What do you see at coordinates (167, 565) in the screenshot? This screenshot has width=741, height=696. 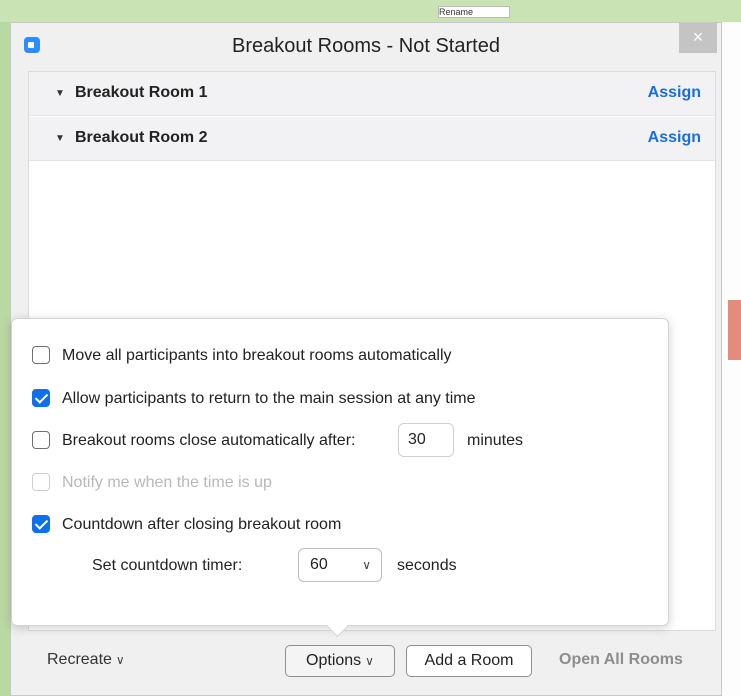 I see `timer-label: Set countdown timer:` at bounding box center [167, 565].